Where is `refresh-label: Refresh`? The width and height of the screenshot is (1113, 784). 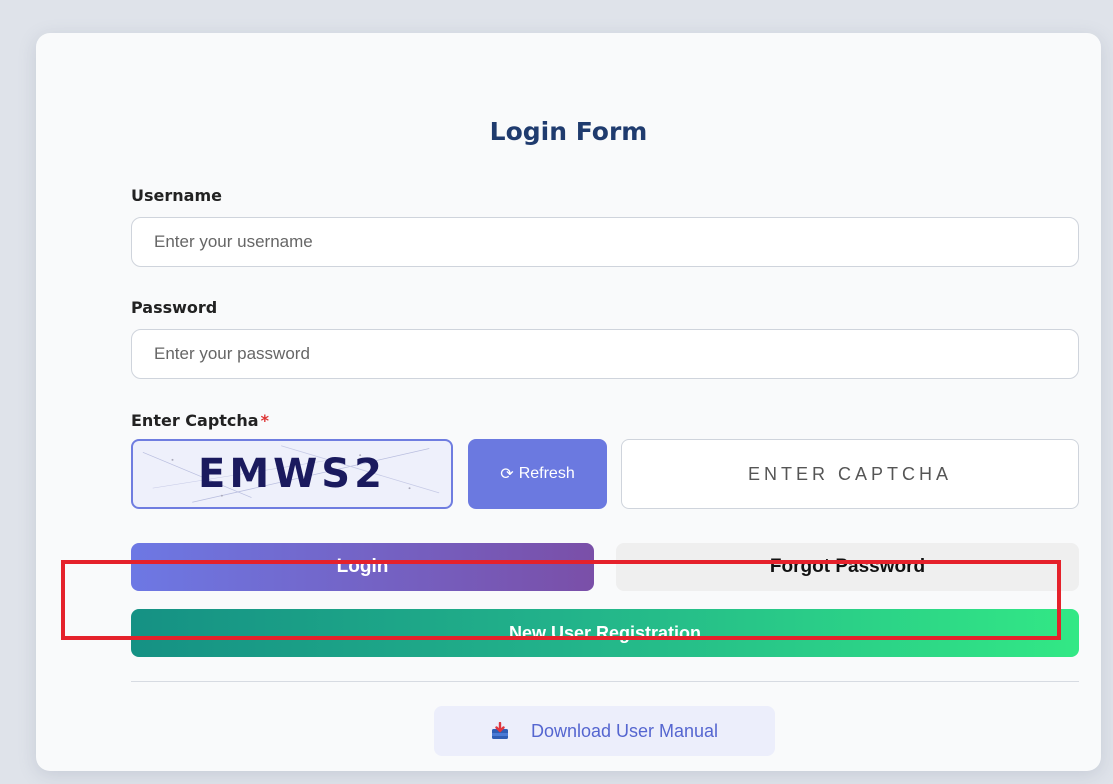
refresh-label: Refresh is located at coordinates (546, 473).